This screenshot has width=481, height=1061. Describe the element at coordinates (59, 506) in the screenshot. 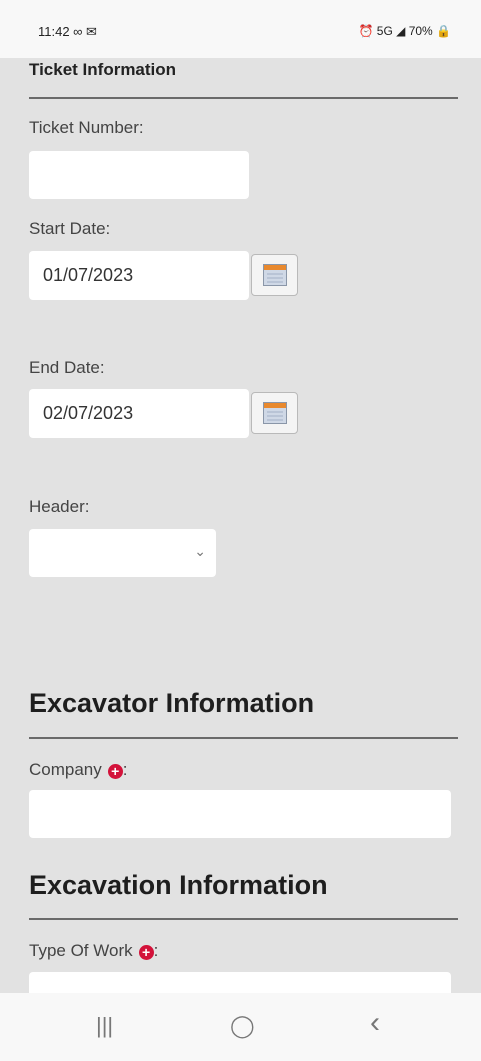

I see `header-label: Header:` at that location.